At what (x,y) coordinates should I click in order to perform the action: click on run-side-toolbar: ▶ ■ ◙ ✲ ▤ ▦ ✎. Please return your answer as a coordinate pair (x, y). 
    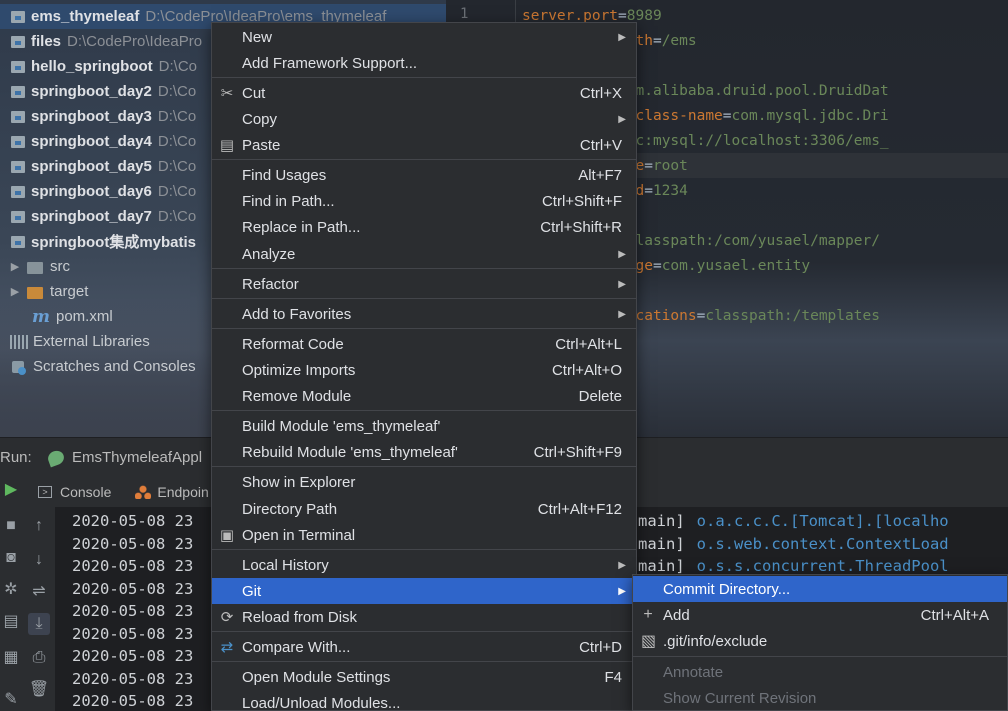
    Looking at the image, I should click on (11, 596).